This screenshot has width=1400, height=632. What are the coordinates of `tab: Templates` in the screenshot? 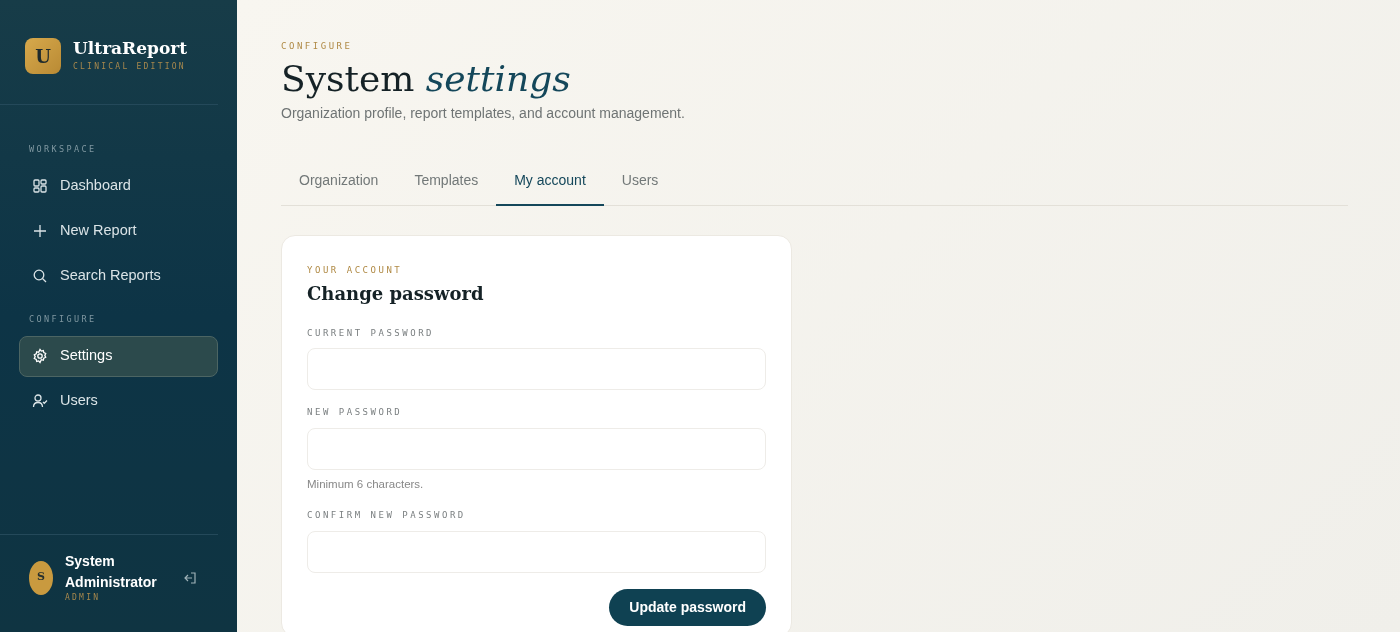 It's located at (446, 182).